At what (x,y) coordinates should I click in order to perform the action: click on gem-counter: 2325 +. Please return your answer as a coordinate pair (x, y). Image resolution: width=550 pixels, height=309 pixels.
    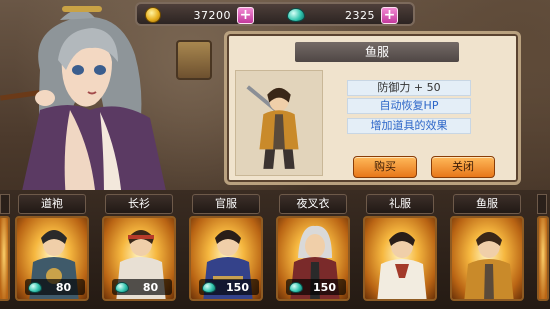
    Looking at the image, I should click on (342, 15).